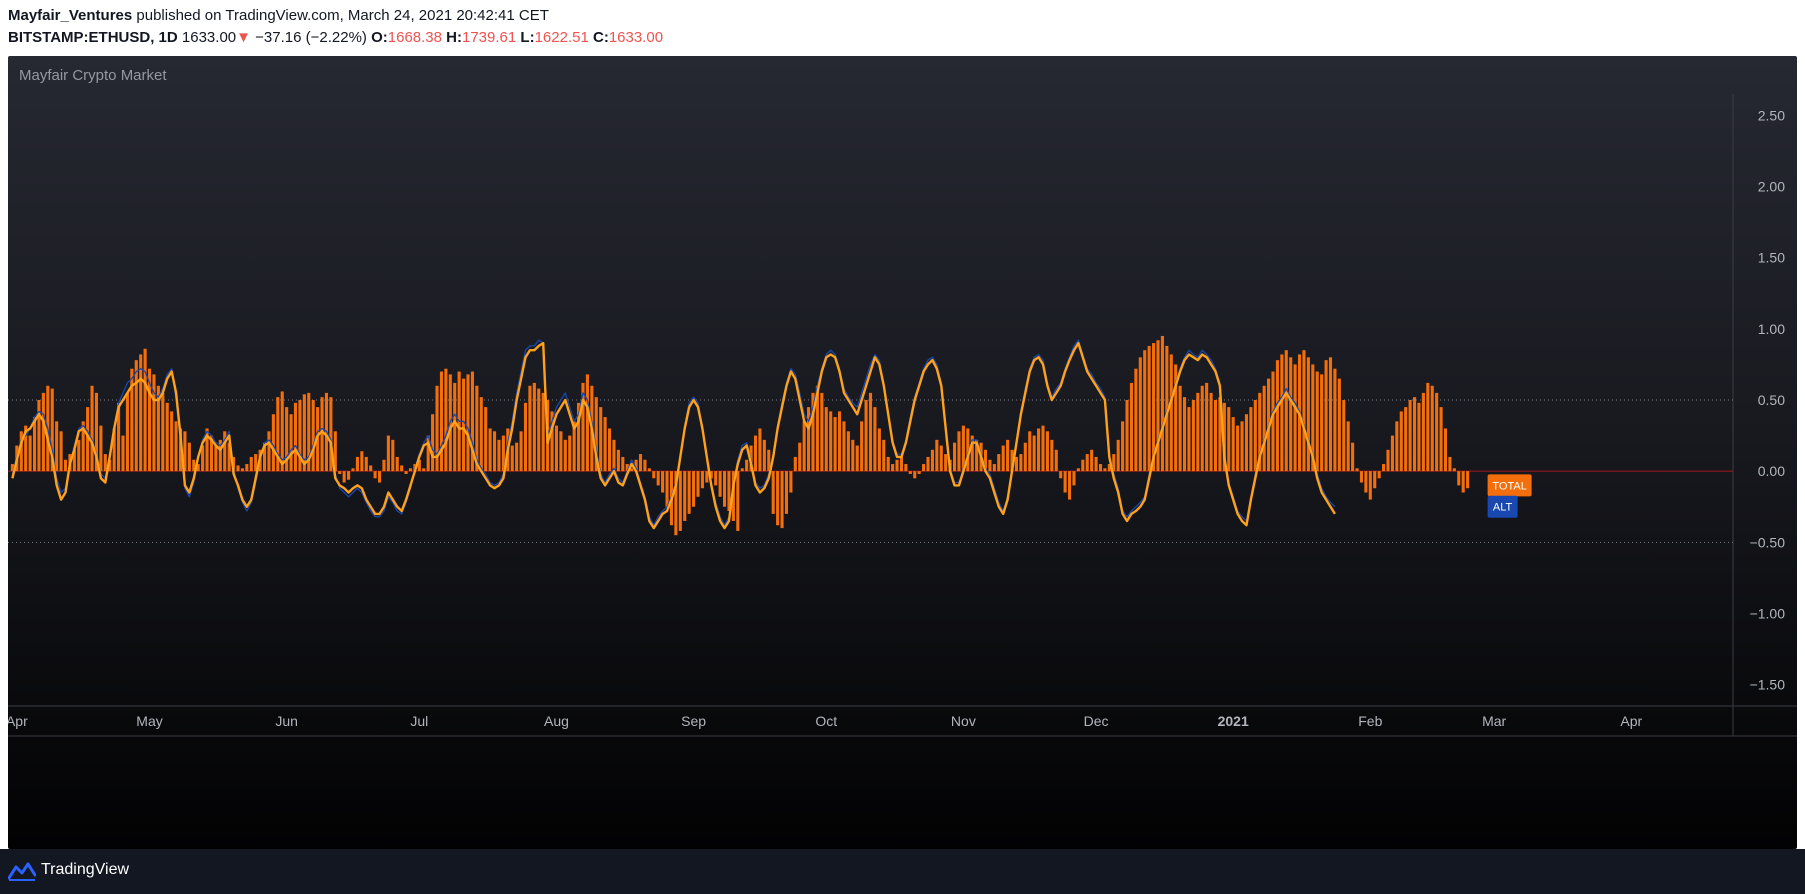 This screenshot has width=1805, height=894. I want to click on x-tick-label: Jul, so click(419, 721).